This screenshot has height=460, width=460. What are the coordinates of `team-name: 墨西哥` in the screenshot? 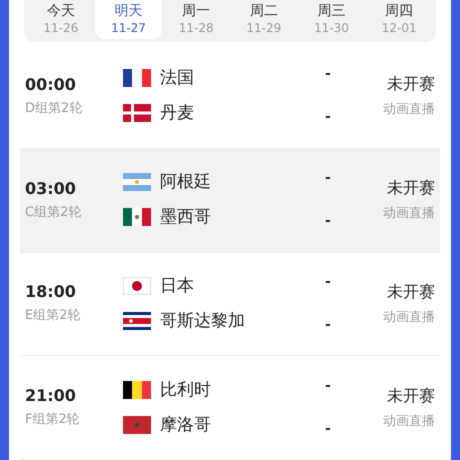 It's located at (186, 217).